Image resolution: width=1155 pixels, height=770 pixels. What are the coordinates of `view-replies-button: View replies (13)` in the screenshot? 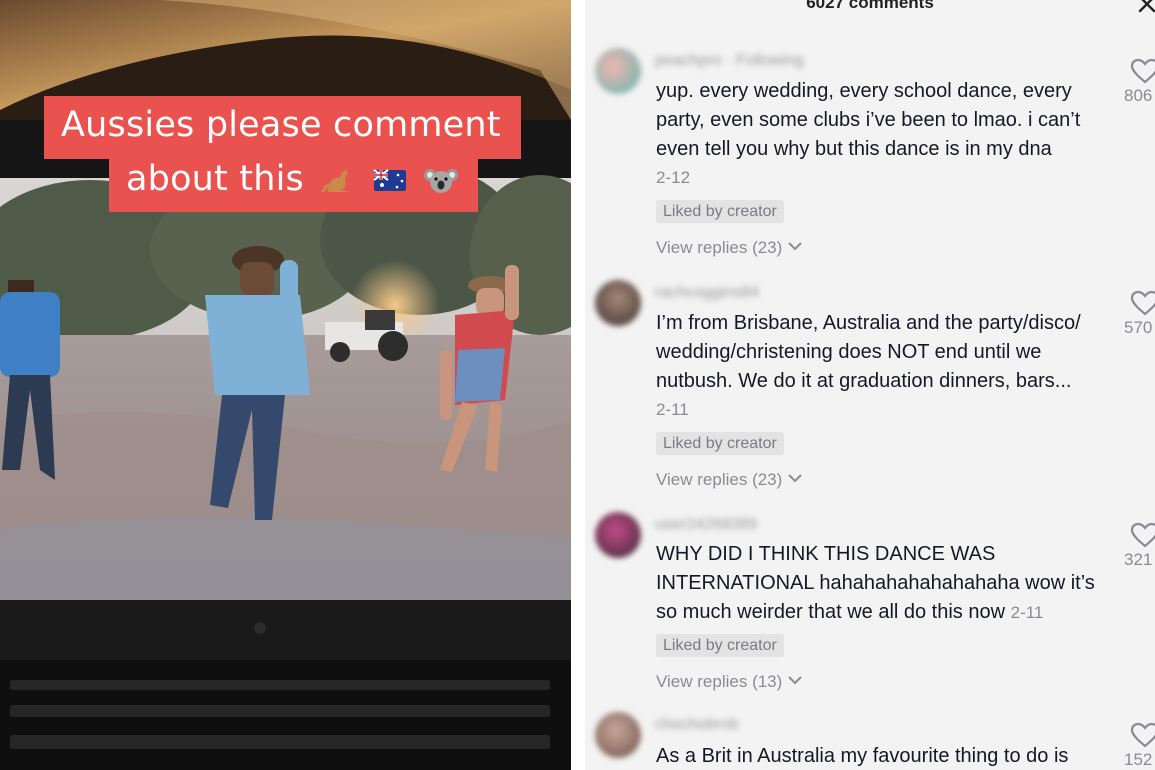 It's located at (729, 682).